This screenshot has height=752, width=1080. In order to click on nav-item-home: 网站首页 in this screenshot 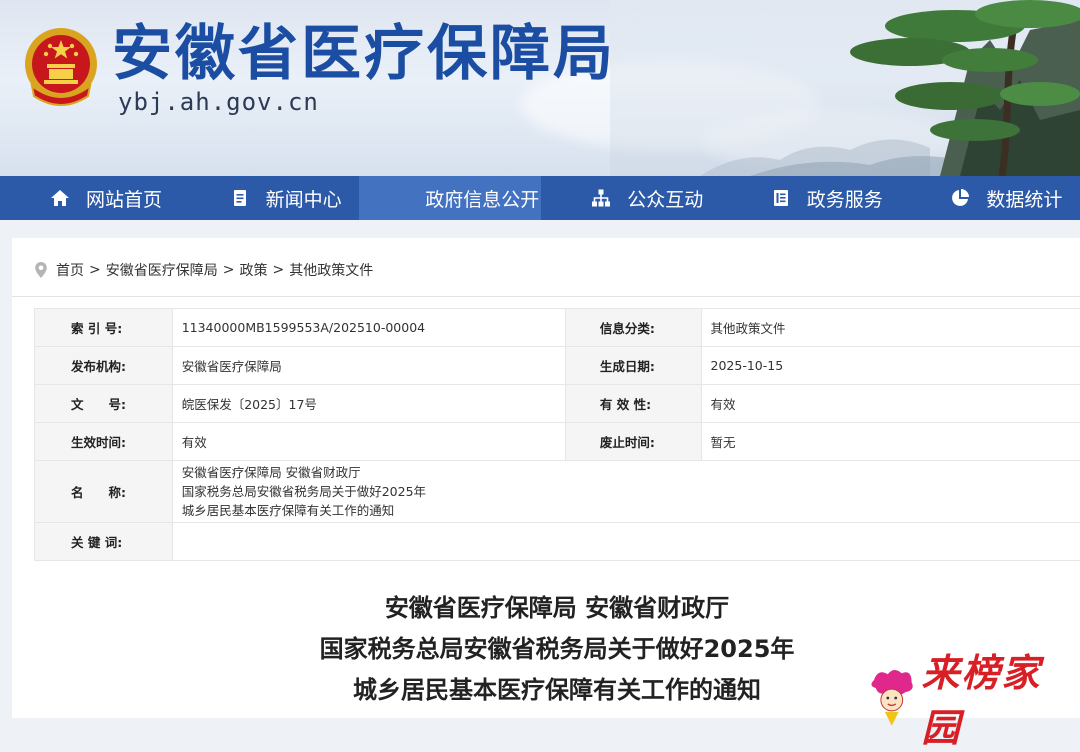, I will do `click(90, 198)`.